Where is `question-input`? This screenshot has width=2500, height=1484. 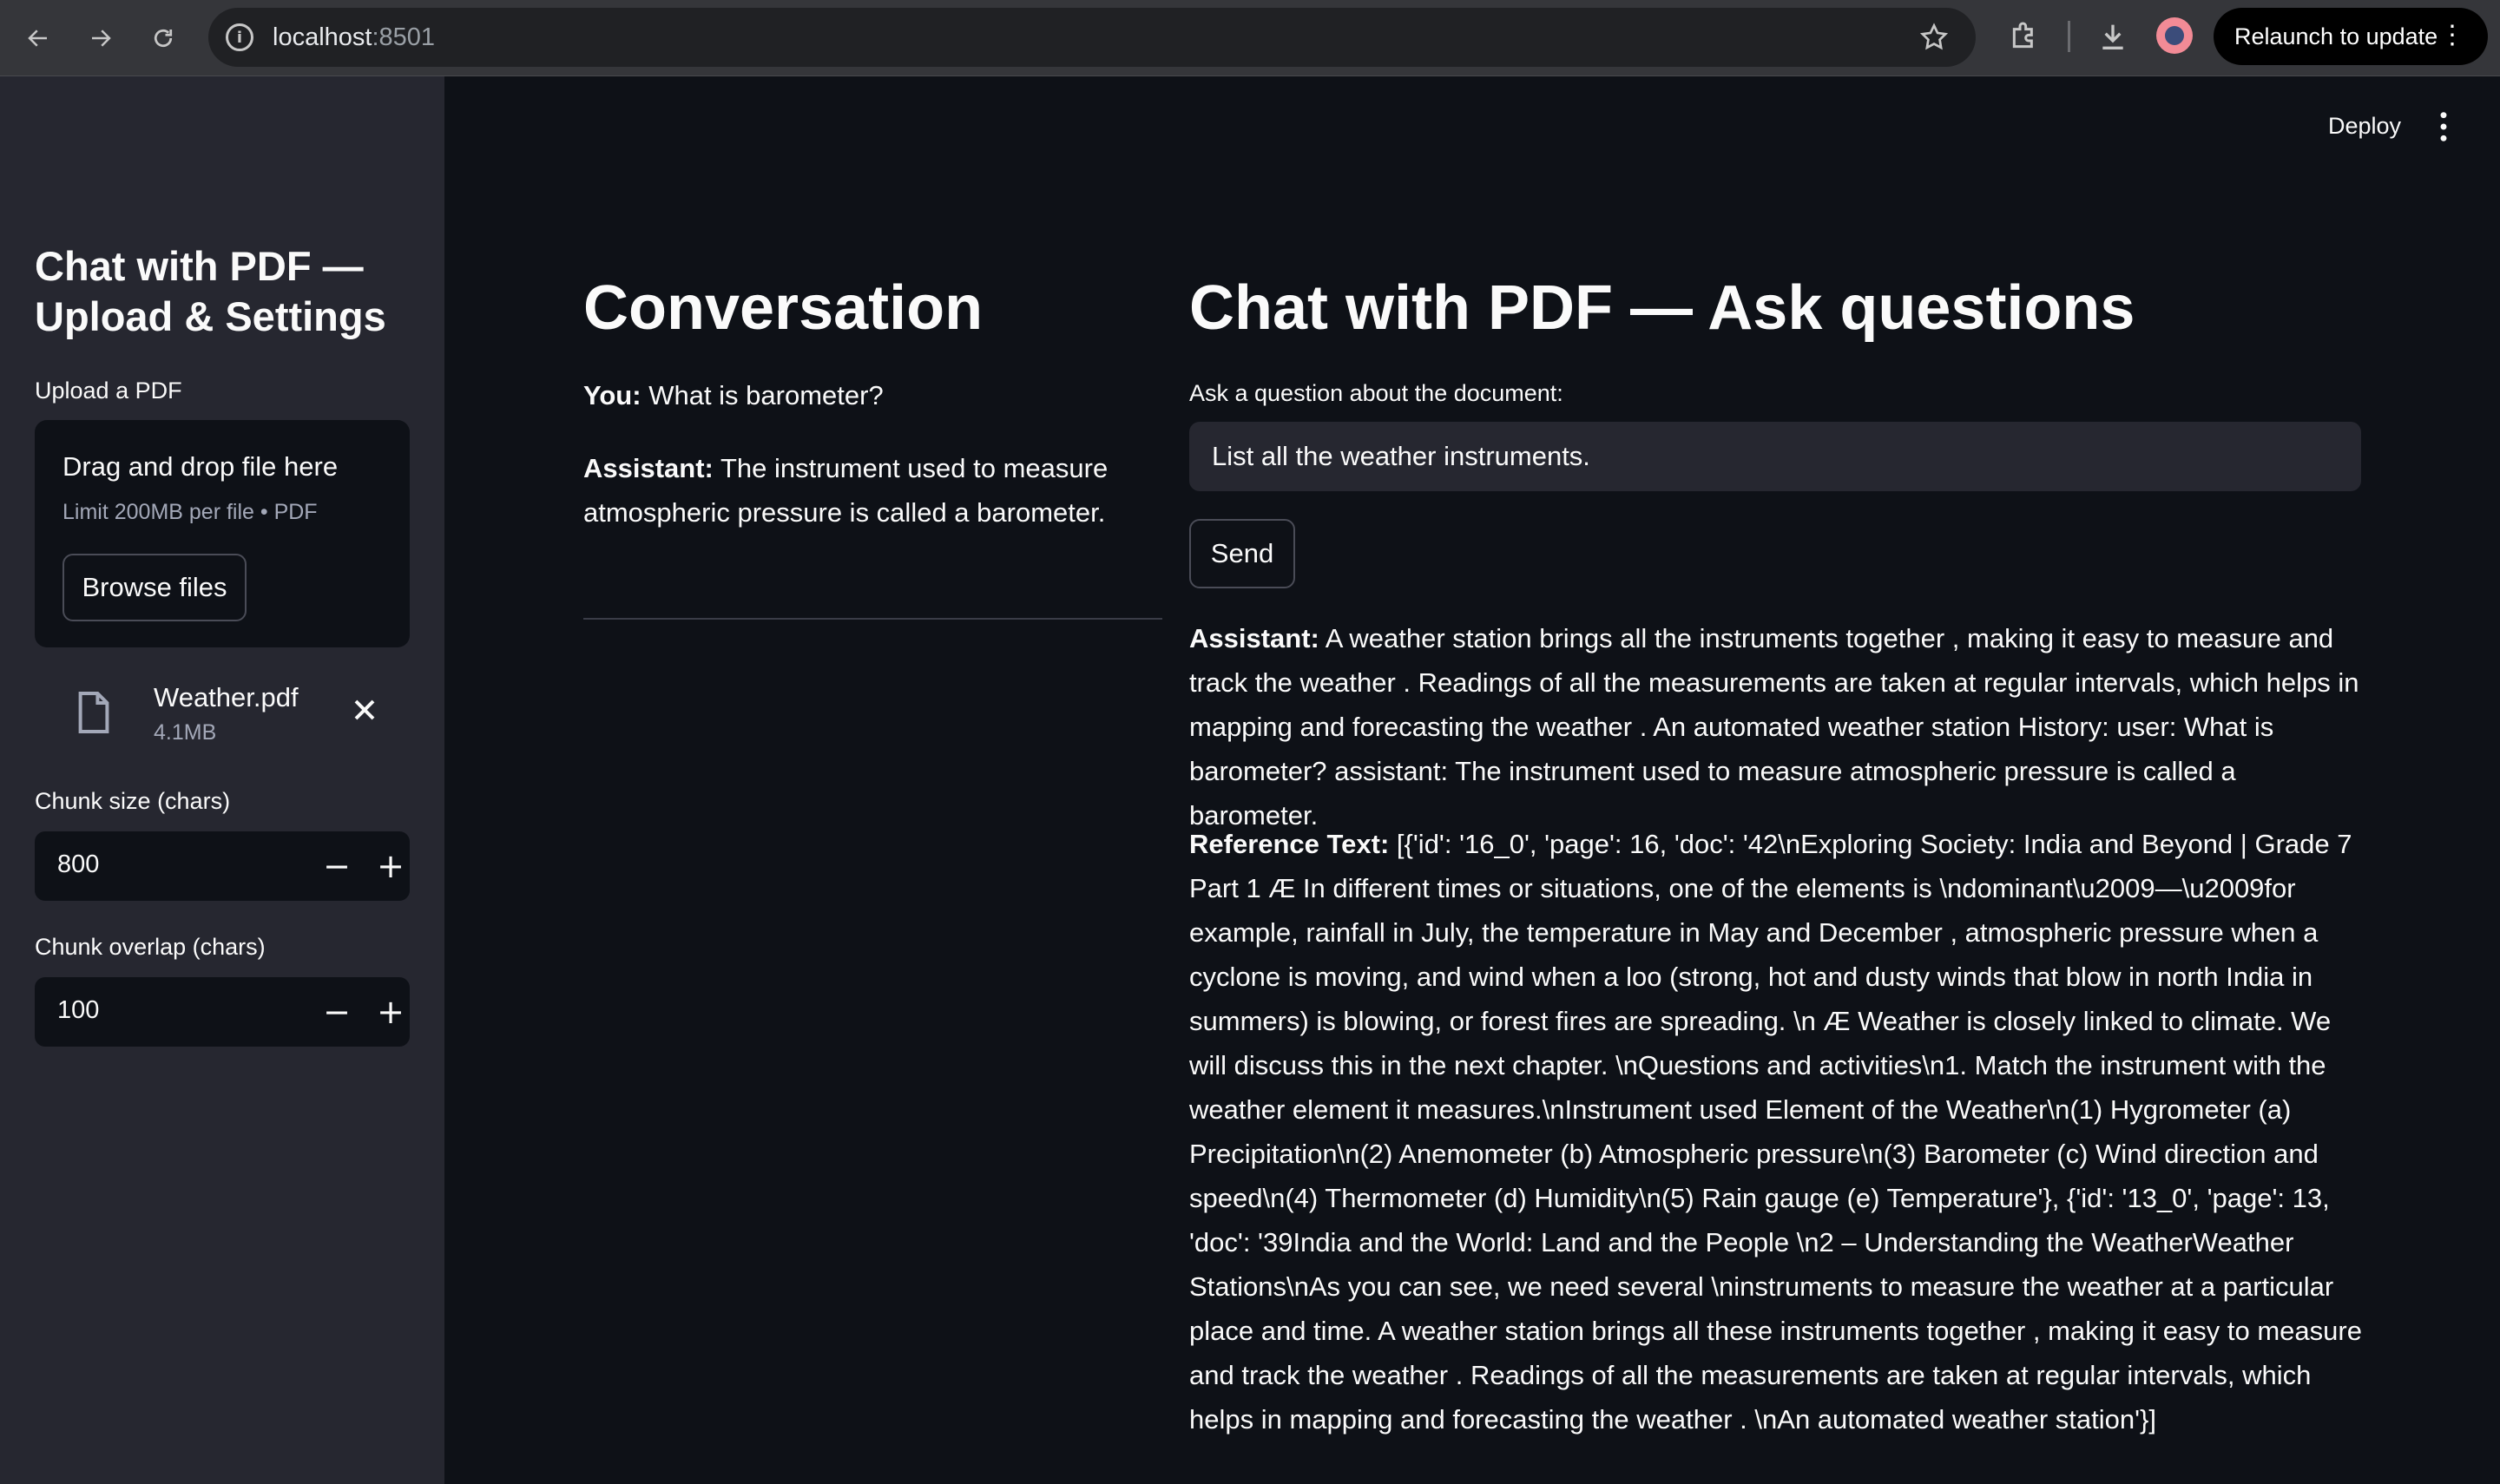
question-input is located at coordinates (1776, 456).